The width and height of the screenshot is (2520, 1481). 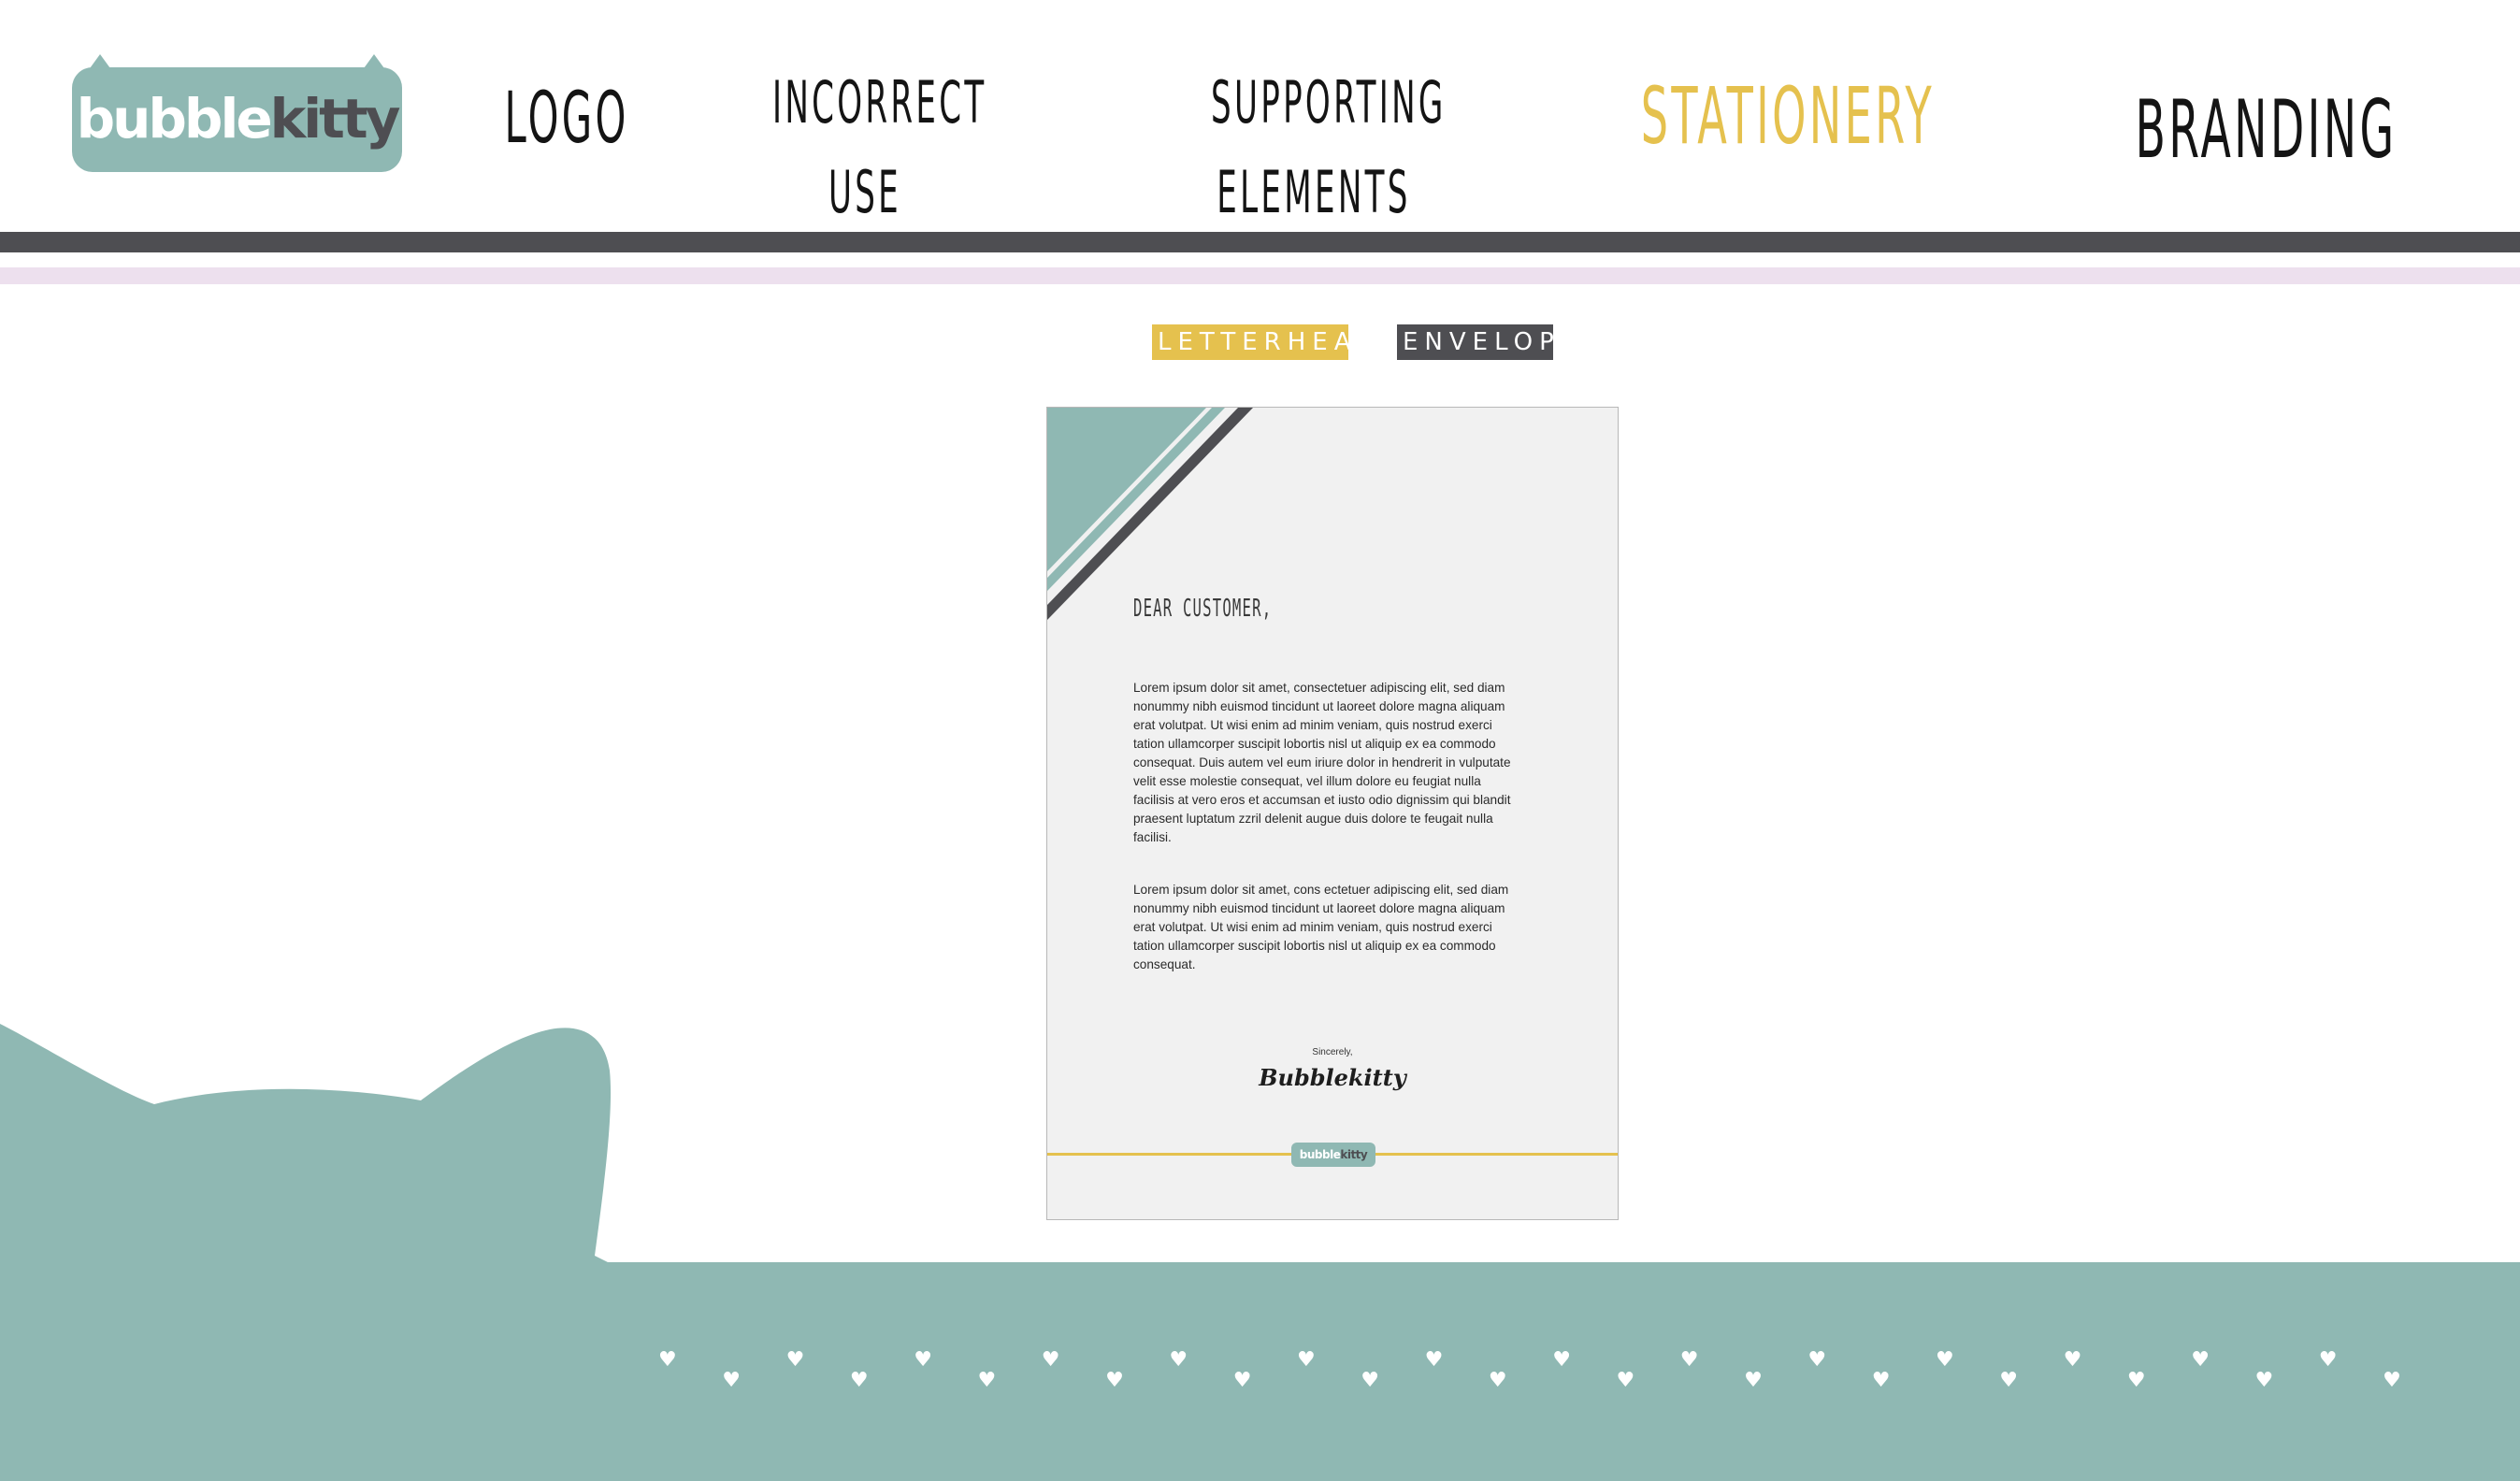 What do you see at coordinates (1203, 609) in the screenshot?
I see `letter-greeting: DEAR CUSTOMER,` at bounding box center [1203, 609].